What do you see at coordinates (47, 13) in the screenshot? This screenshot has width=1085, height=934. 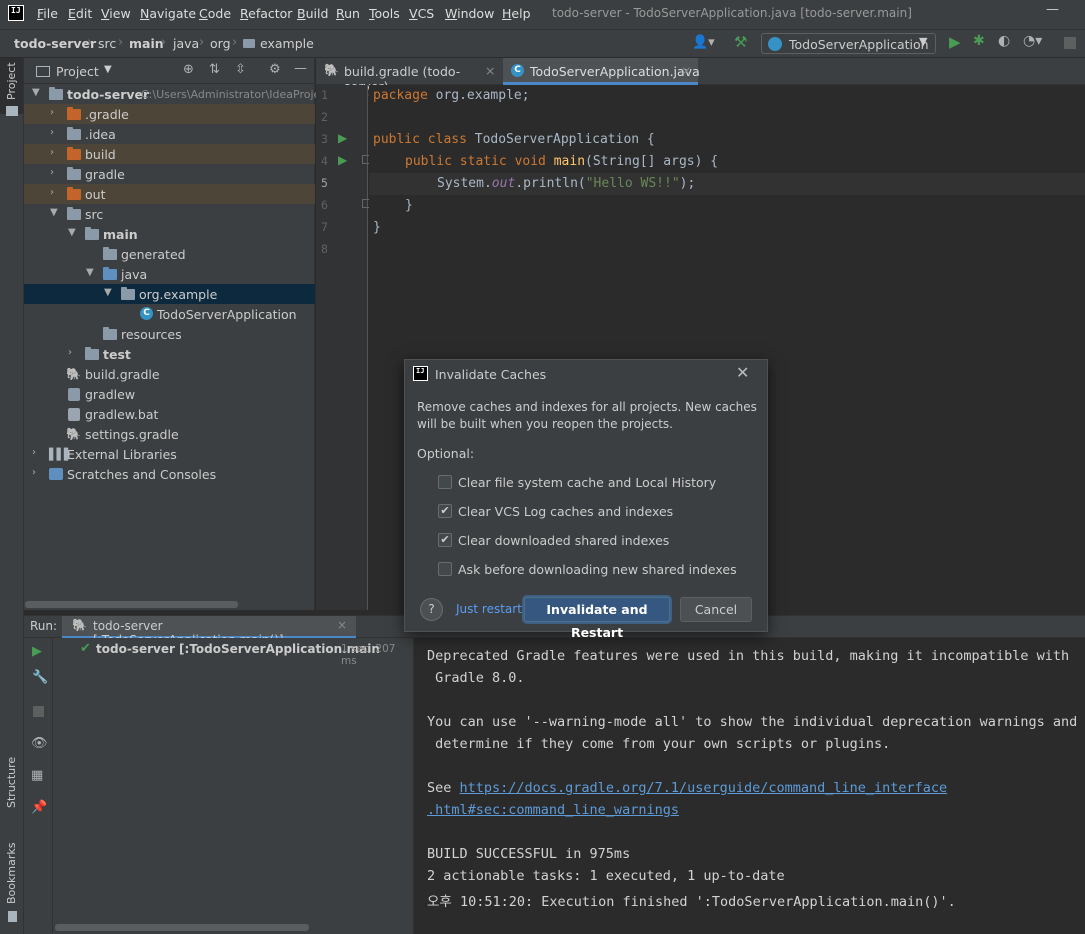 I see `menu-file: File` at bounding box center [47, 13].